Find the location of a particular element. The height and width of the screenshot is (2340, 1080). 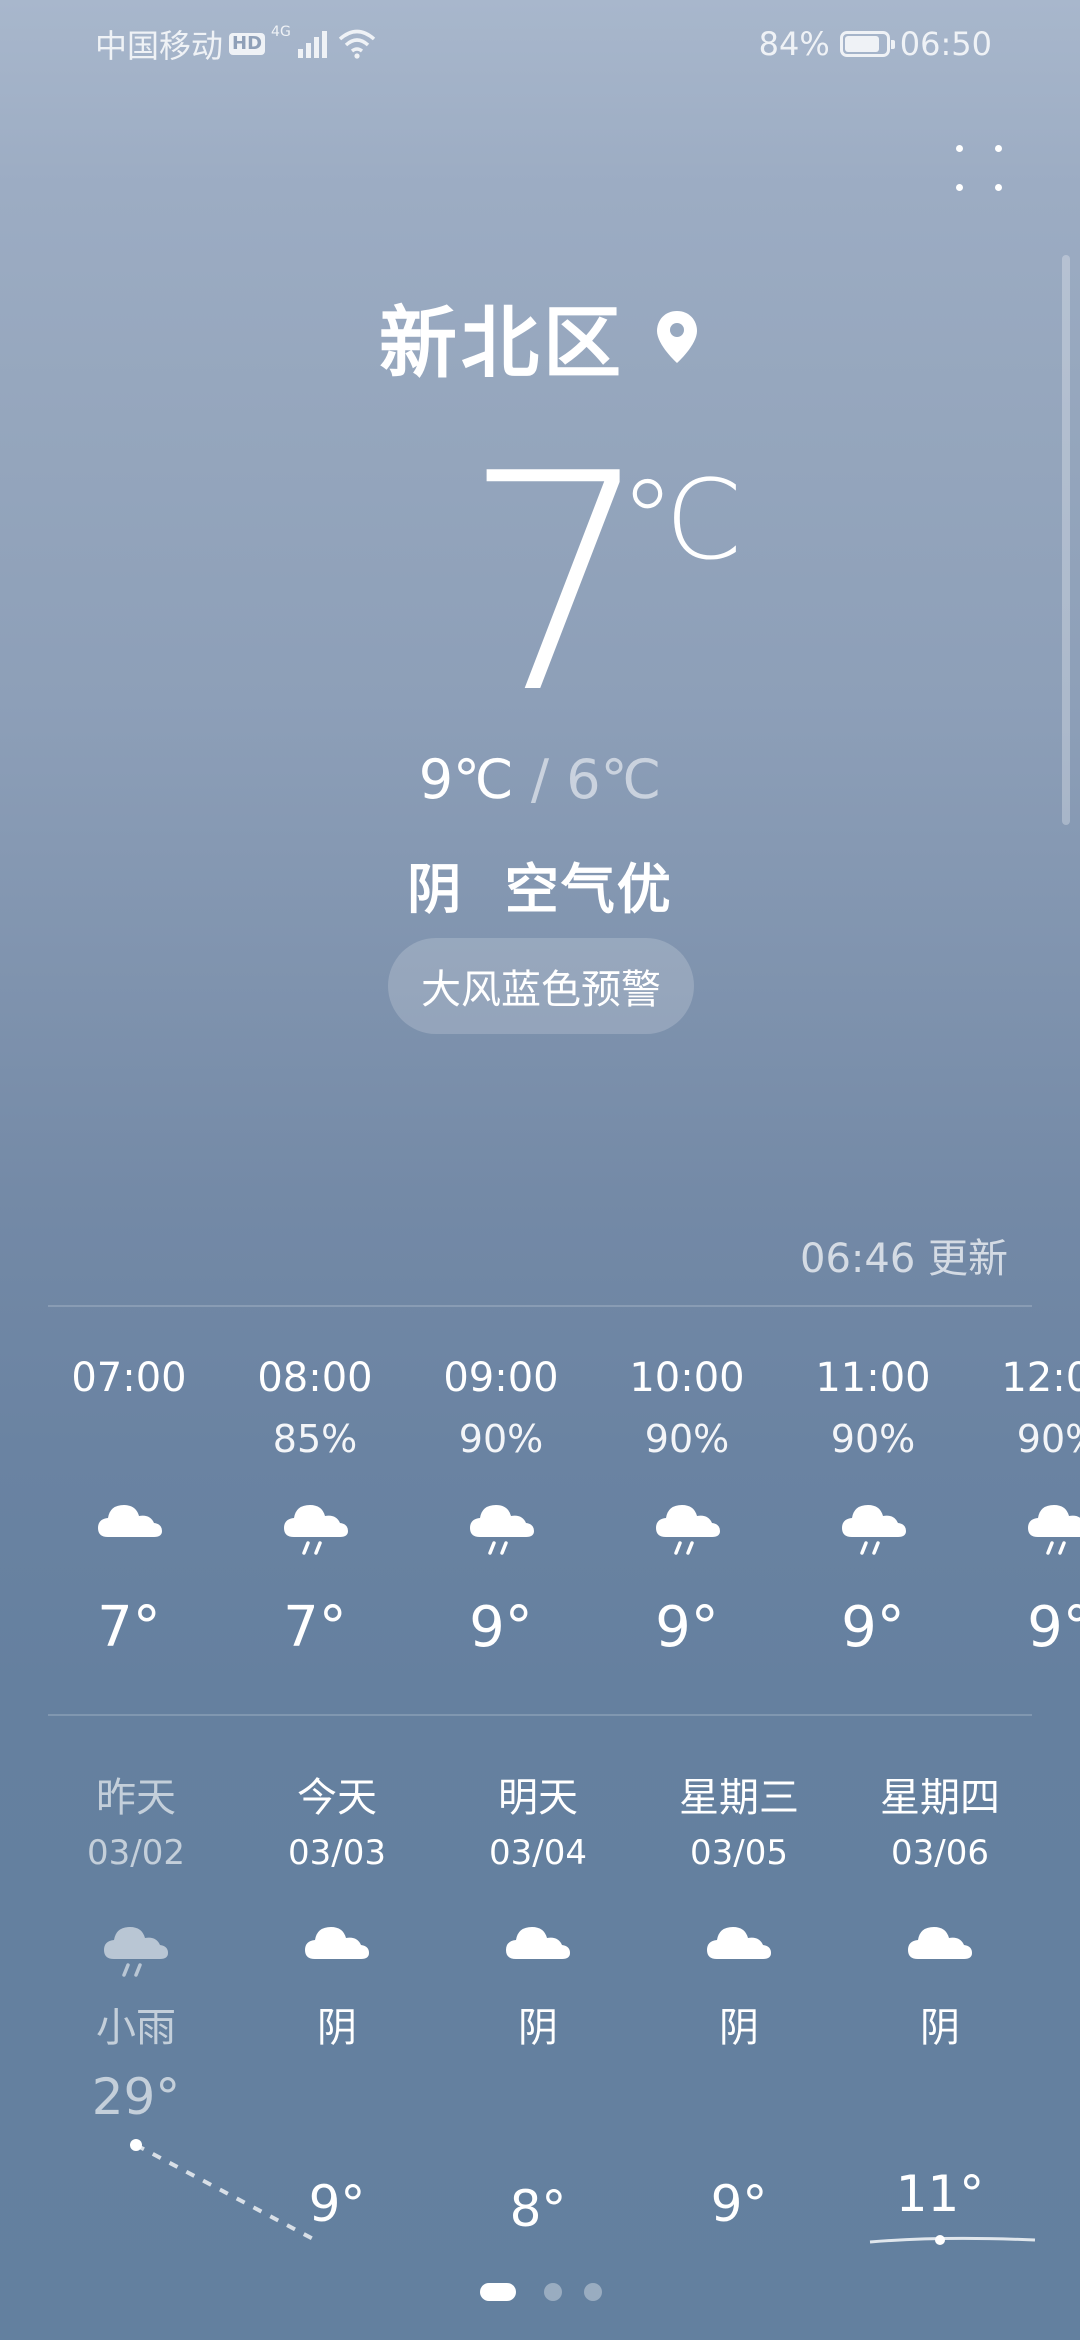

update-time: 06:46 更新 is located at coordinates (904, 1259).